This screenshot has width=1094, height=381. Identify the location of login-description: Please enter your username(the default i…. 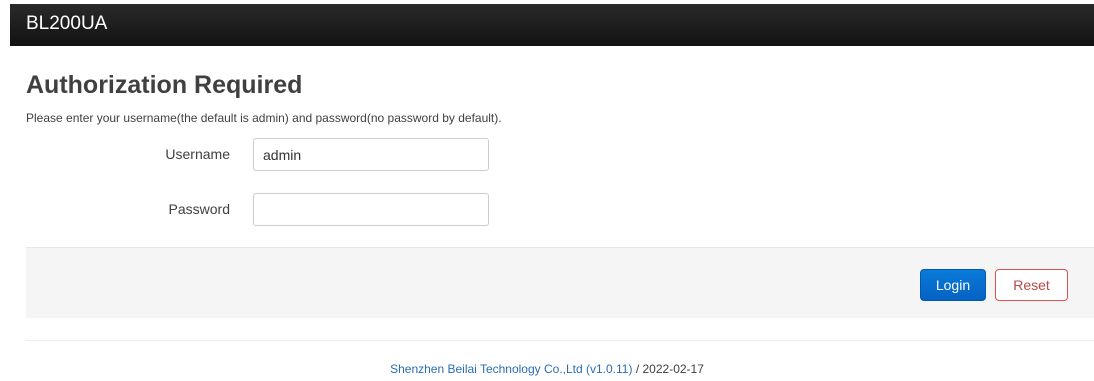
(264, 118).